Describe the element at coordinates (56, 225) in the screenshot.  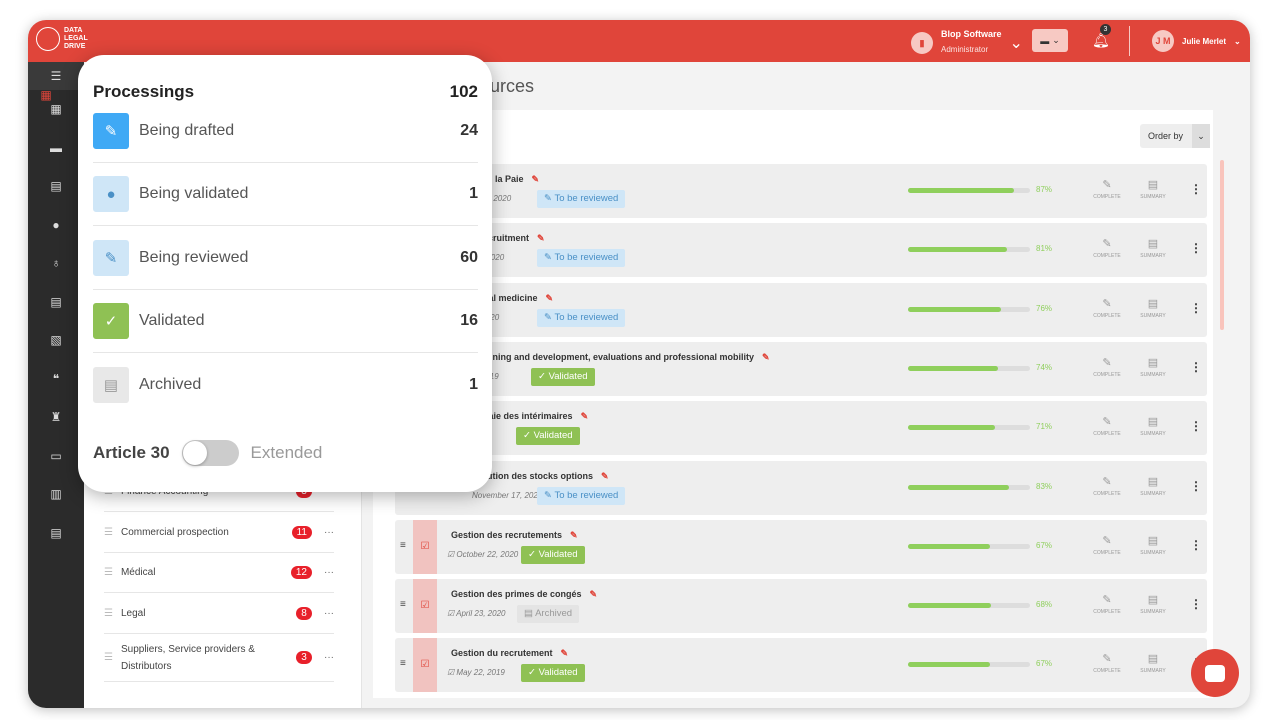
I see `eye-icon: ●` at that location.